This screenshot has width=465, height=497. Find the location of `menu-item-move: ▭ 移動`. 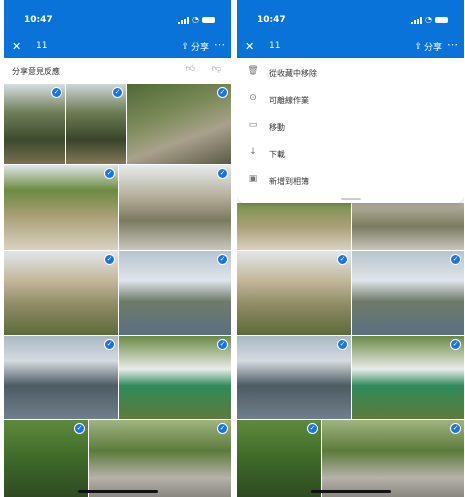

menu-item-move: ▭ 移動 is located at coordinates (350, 127).